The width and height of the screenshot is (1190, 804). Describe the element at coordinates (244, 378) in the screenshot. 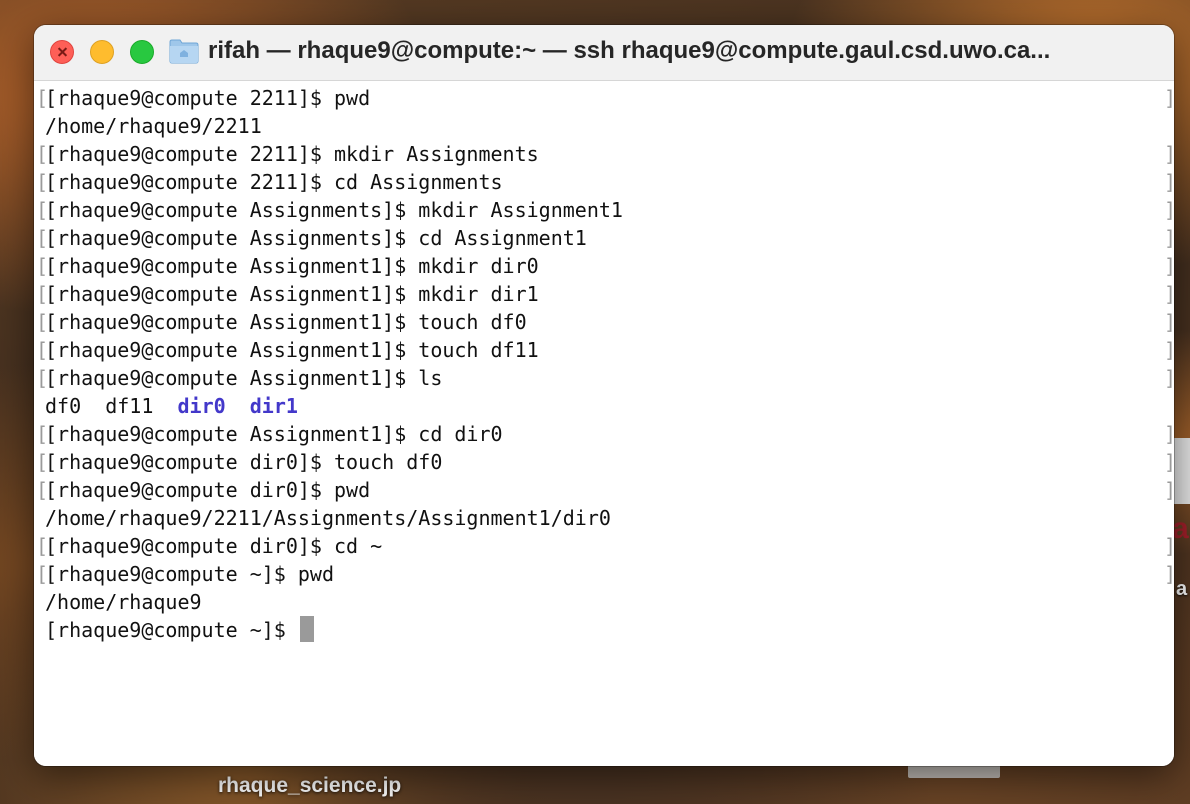

I see `command-line-text: [rhaque9@compute Assignment1]$ ls` at that location.